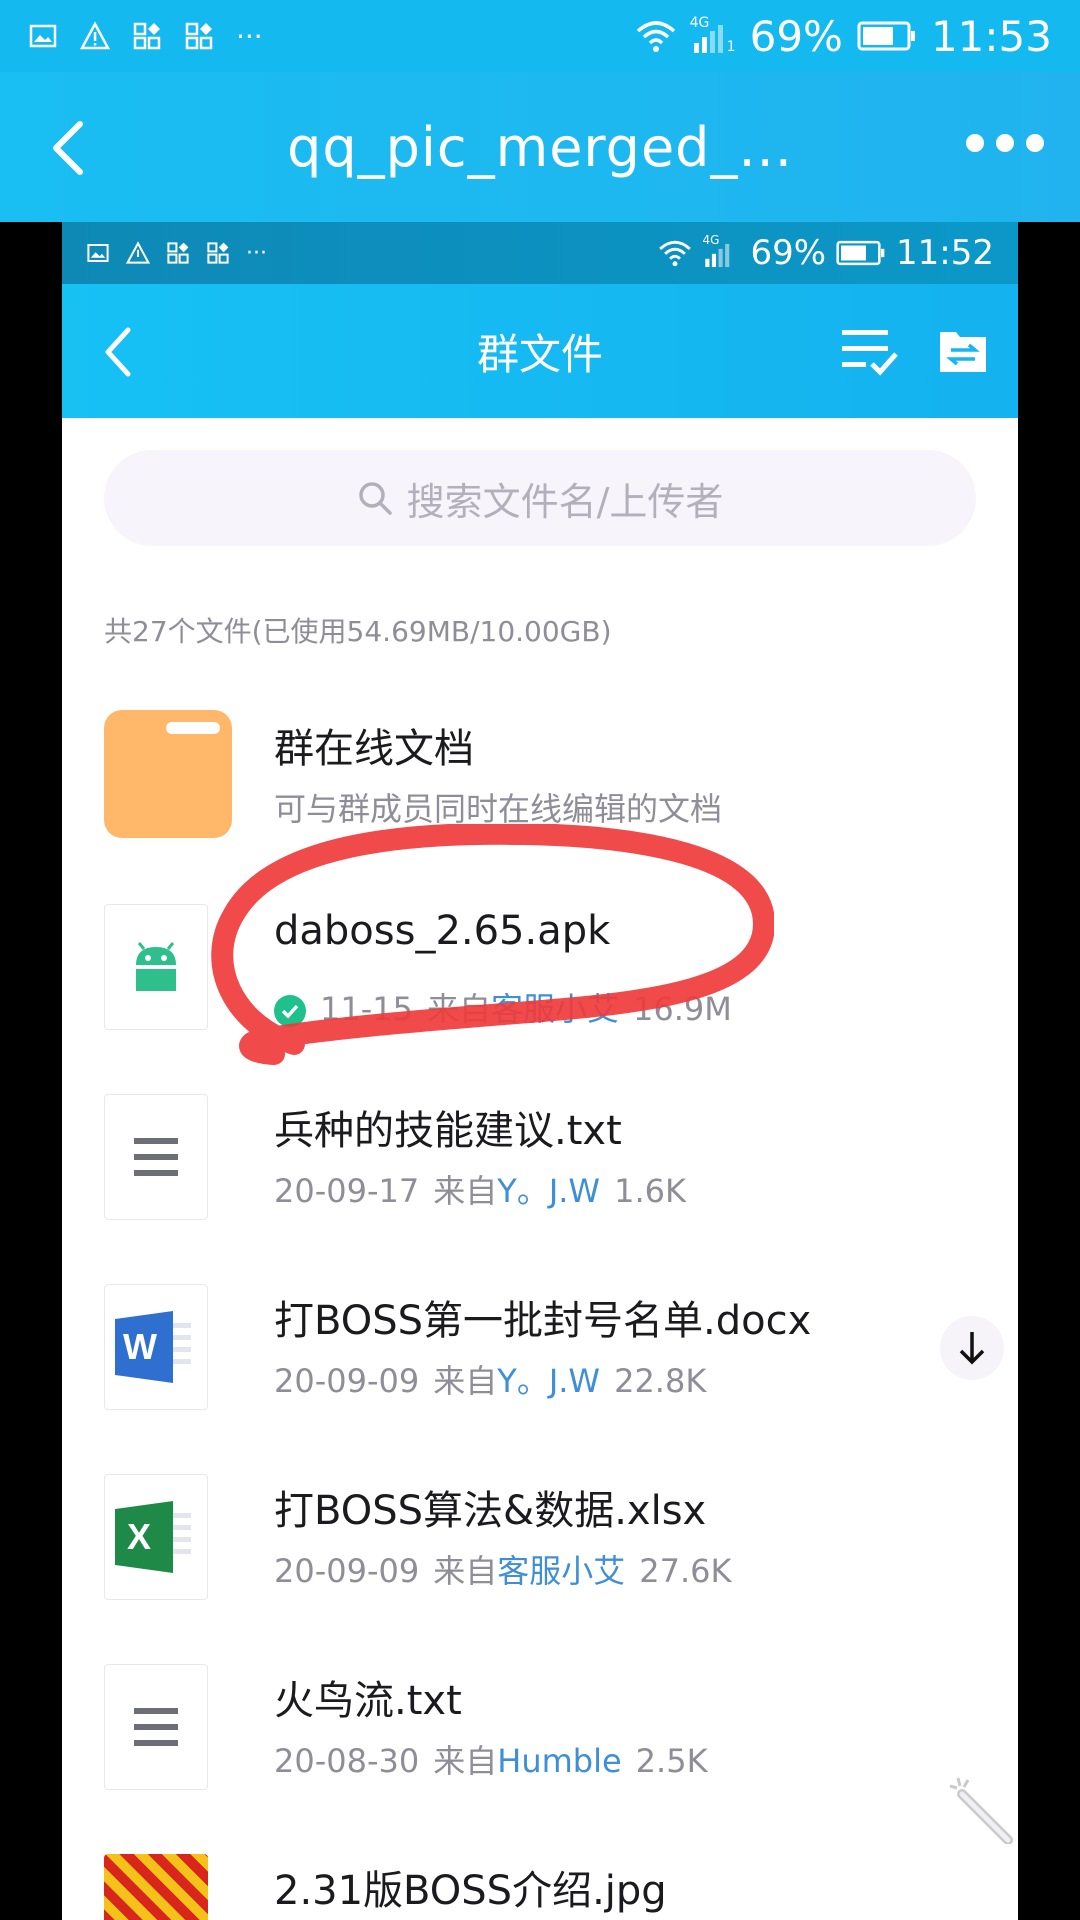 The image size is (1080, 1920). What do you see at coordinates (358, 631) in the screenshot?
I see `storage-summary: 共27个文件(已使用54.69MB/10.00GB)` at bounding box center [358, 631].